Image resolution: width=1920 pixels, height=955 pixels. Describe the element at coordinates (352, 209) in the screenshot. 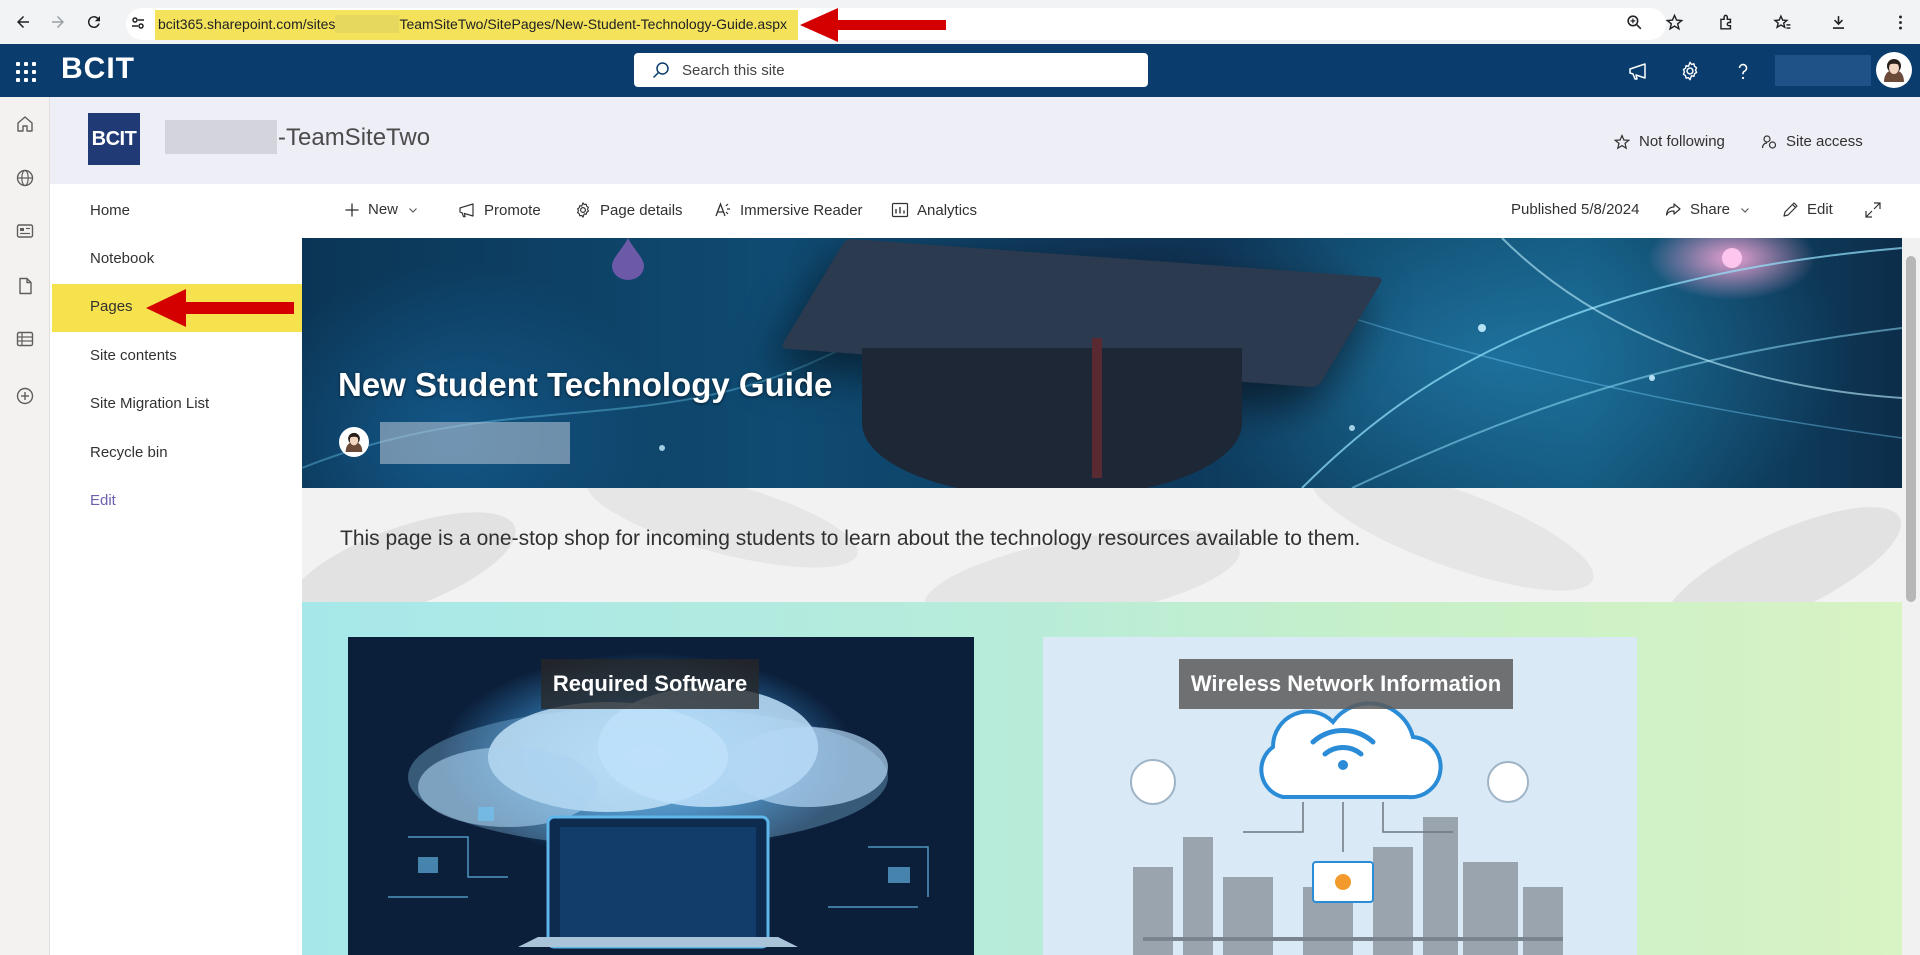

I see `plus-icon` at that location.